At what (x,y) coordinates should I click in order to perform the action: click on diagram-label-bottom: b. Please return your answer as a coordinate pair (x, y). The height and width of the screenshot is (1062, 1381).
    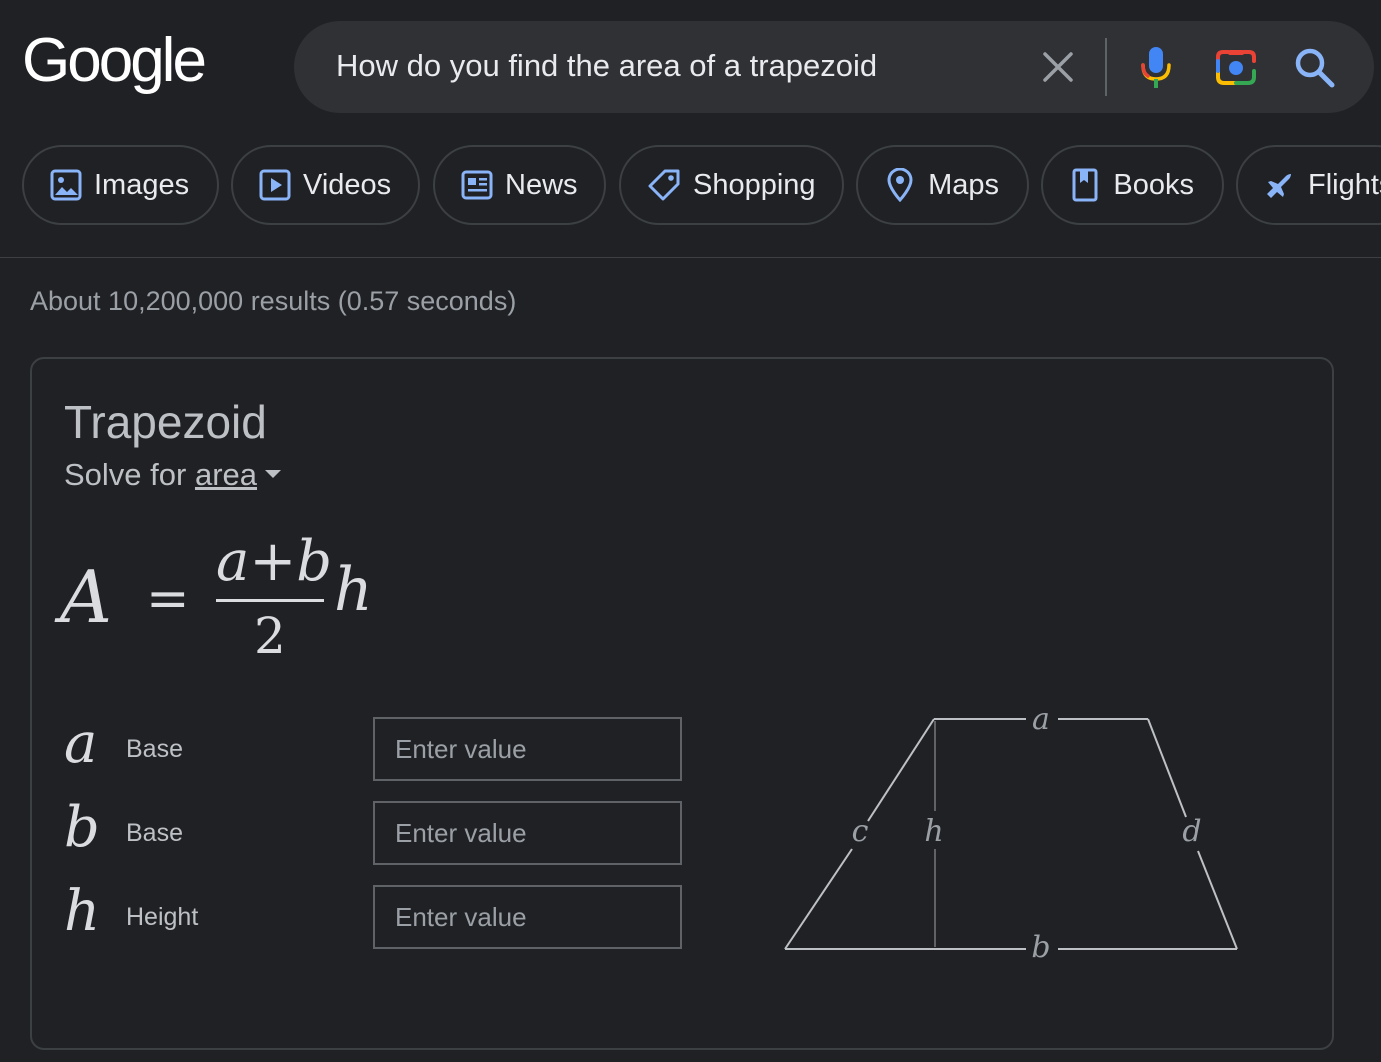
    Looking at the image, I should click on (1040, 947).